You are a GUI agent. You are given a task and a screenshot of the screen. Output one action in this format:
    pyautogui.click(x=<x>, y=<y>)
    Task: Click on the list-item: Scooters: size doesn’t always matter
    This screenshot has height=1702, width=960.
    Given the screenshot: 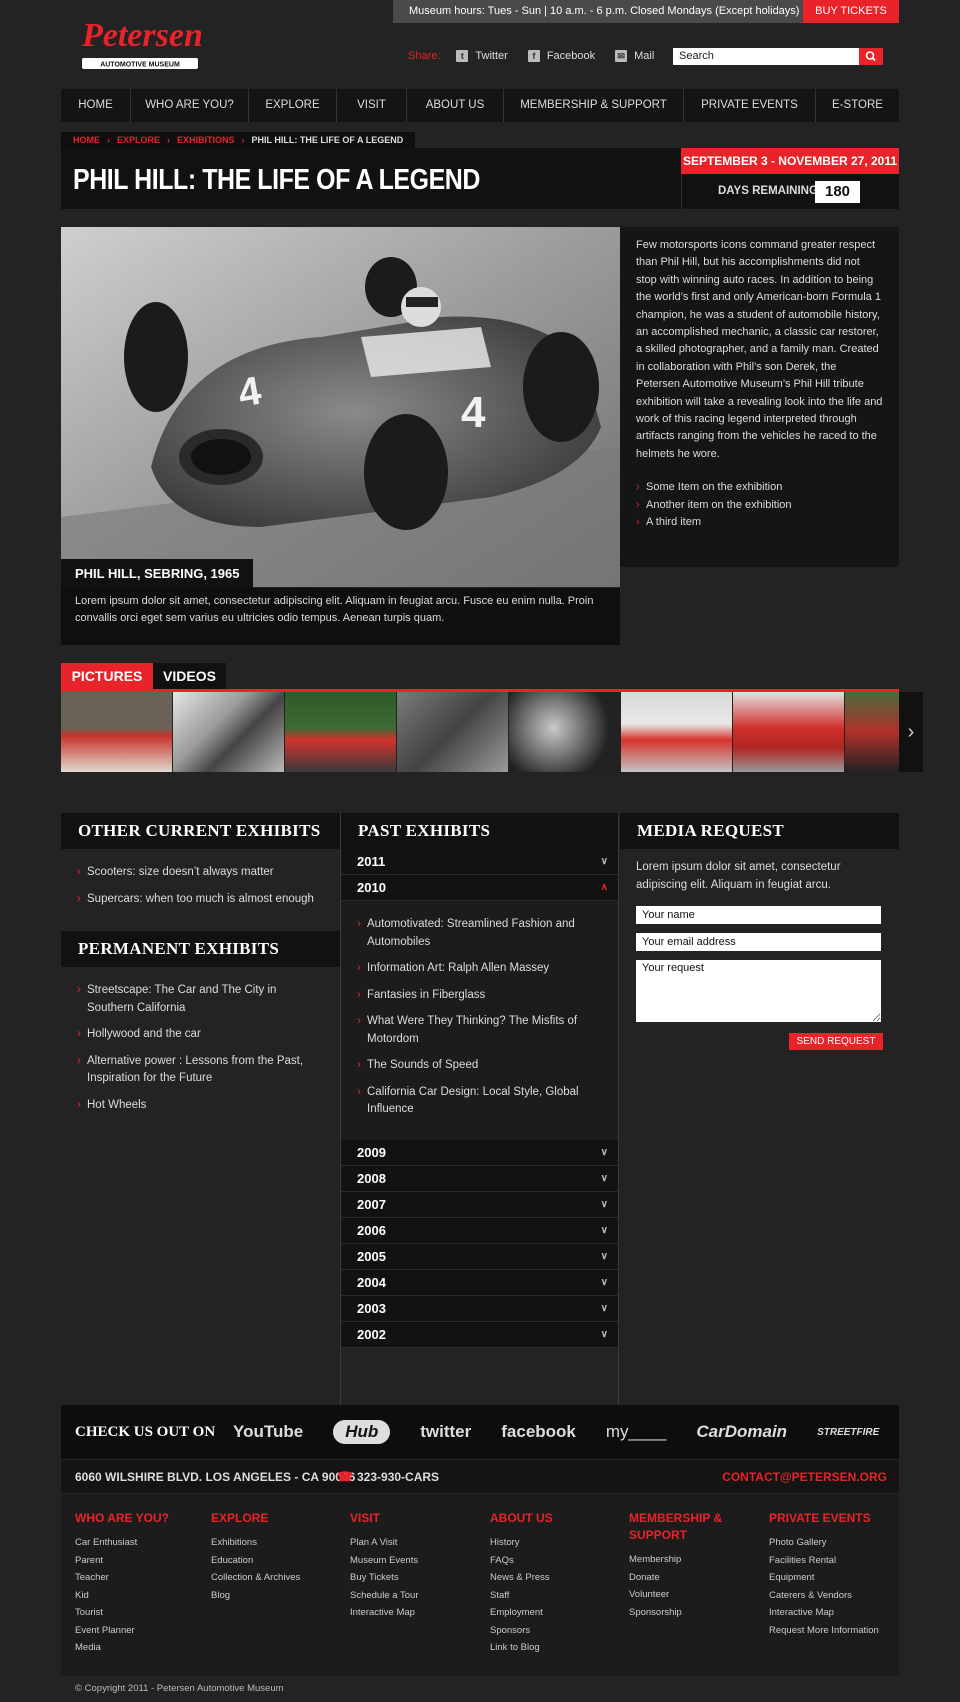 What is the action you would take?
    pyautogui.click(x=200, y=873)
    